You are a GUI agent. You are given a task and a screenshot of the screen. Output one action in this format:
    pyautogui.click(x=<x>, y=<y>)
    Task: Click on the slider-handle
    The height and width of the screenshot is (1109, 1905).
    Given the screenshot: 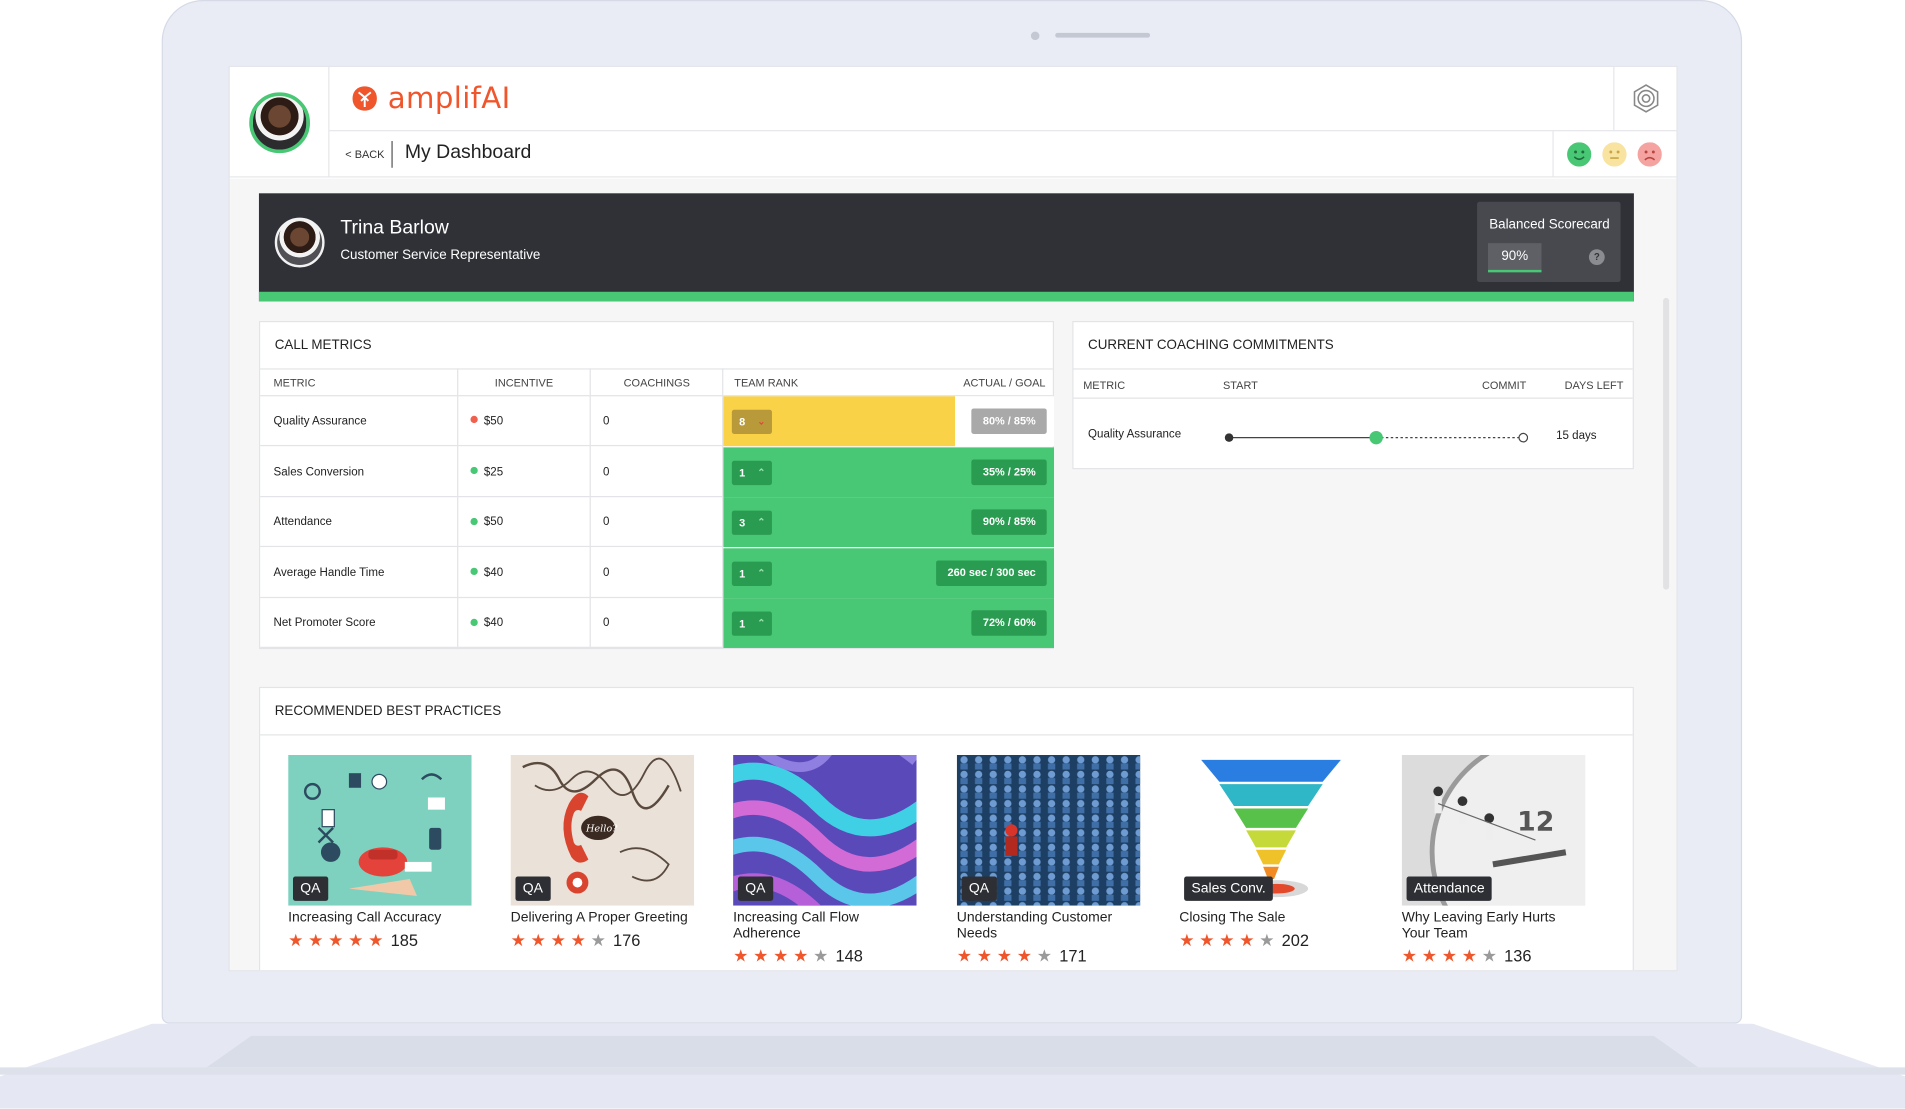 What is the action you would take?
    pyautogui.click(x=1376, y=437)
    